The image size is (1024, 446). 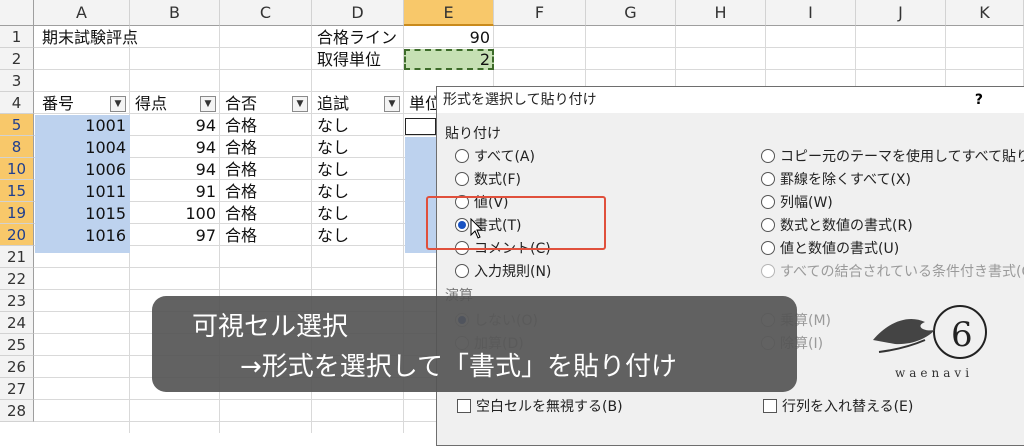 What do you see at coordinates (17, 367) in the screenshot?
I see `row-header: 26` at bounding box center [17, 367].